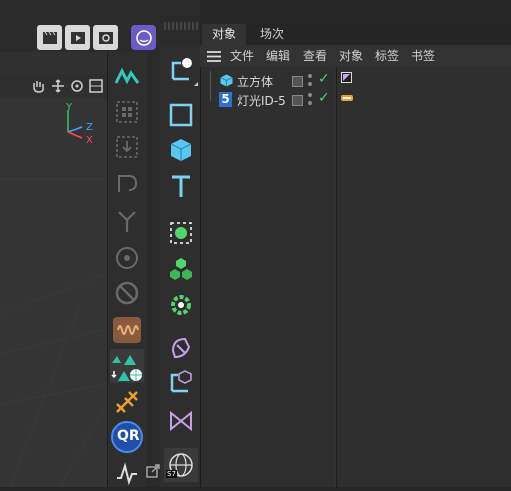  I want to click on render-button, so click(77, 37).